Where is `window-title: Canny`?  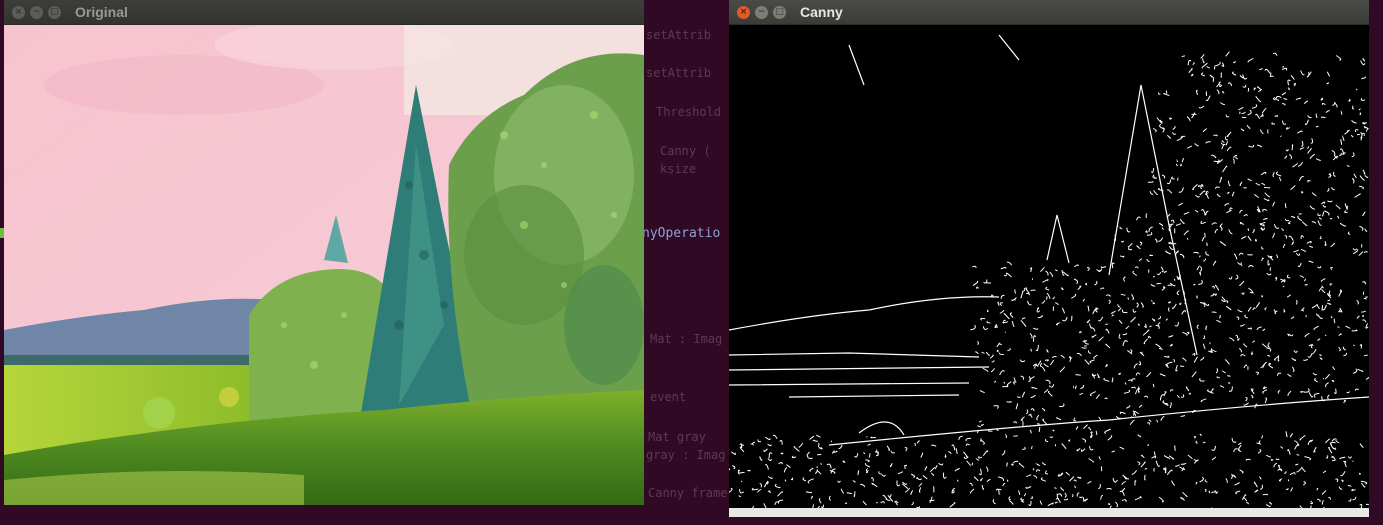 window-title: Canny is located at coordinates (821, 12).